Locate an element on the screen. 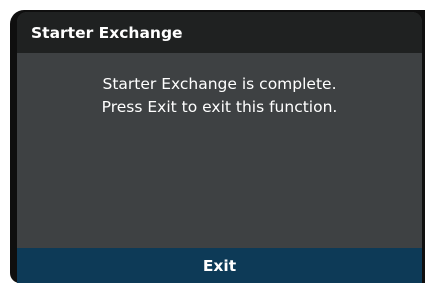 This screenshot has height=283, width=425. message-line-2: Press Exit to exit this function. is located at coordinates (219, 107).